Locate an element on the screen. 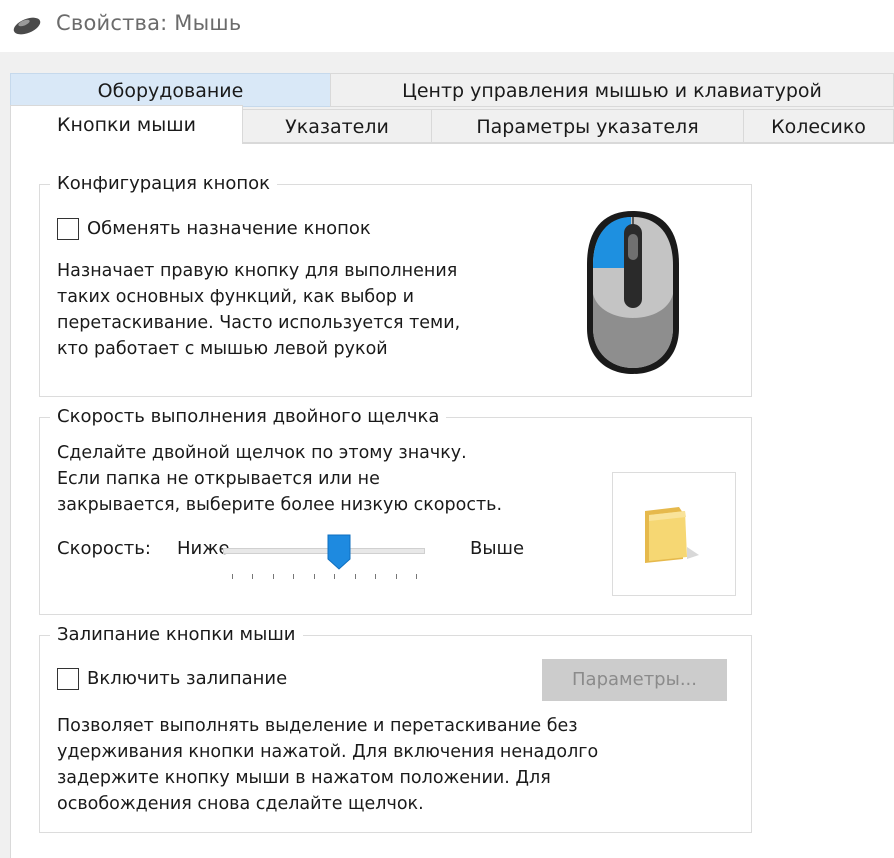 This screenshot has width=894, height=858. double-click-test-area is located at coordinates (674, 534).